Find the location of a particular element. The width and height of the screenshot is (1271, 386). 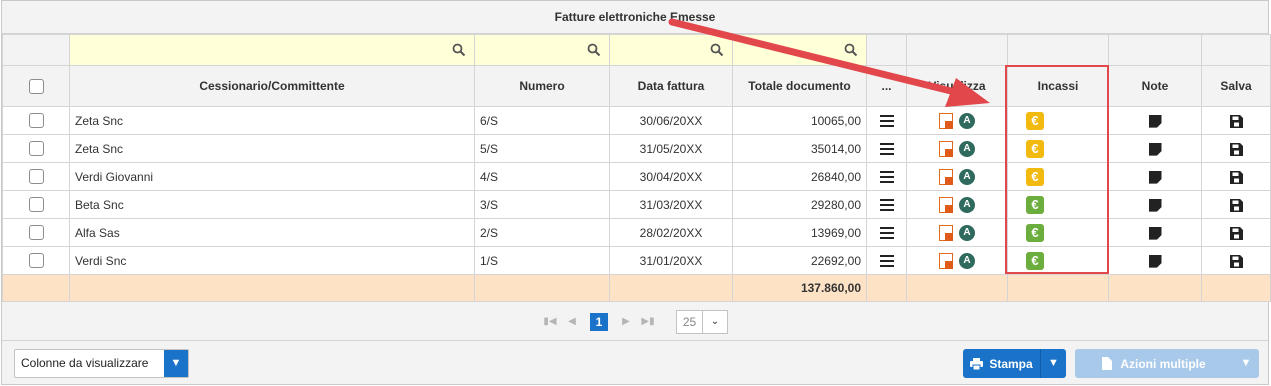

azioni-multiple-button: Azioni multiple ▼ is located at coordinates (1167, 363).